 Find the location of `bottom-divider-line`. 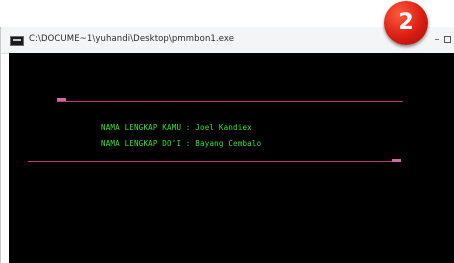

bottom-divider-line is located at coordinates (210, 161).